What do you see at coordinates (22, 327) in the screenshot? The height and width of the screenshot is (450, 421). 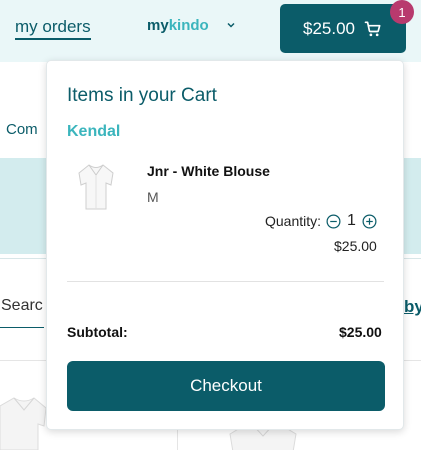 I see `search-underline` at bounding box center [22, 327].